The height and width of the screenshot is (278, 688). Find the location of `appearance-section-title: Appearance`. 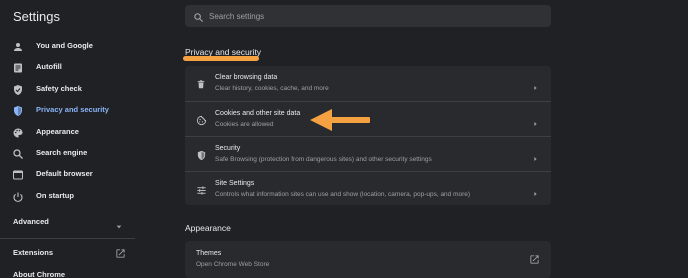

appearance-section-title: Appearance is located at coordinates (208, 228).